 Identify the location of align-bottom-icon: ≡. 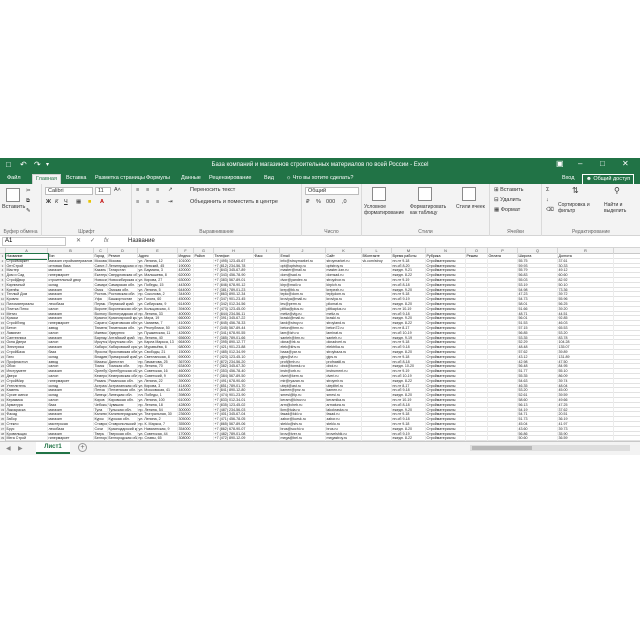
(157, 190).